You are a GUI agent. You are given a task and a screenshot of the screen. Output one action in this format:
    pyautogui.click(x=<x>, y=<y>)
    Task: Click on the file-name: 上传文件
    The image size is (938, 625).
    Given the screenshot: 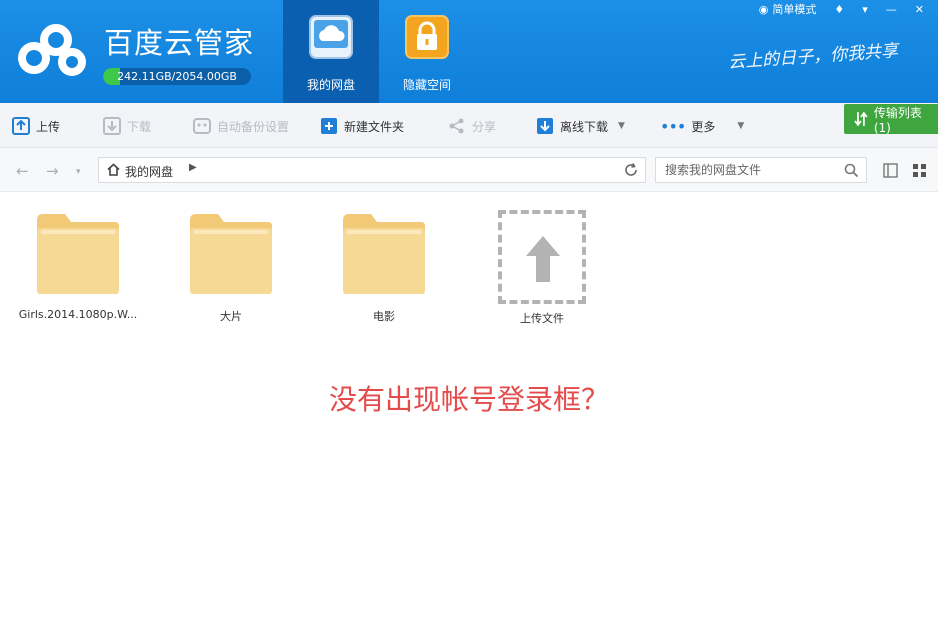 What is the action you would take?
    pyautogui.click(x=542, y=318)
    